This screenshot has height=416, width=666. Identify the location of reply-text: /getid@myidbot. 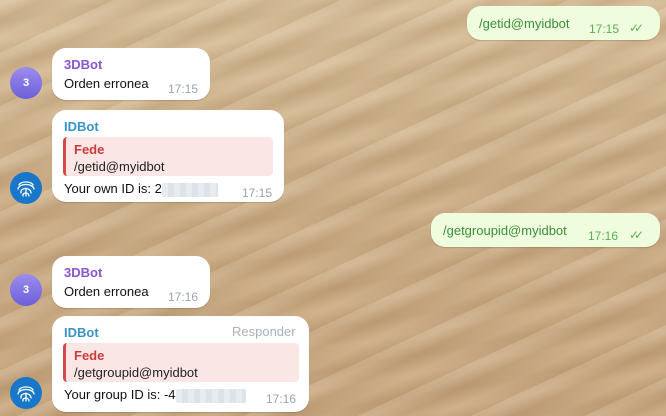
(119, 166).